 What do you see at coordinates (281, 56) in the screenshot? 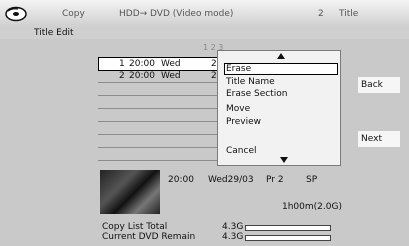
I see `arrow-up-icon` at bounding box center [281, 56].